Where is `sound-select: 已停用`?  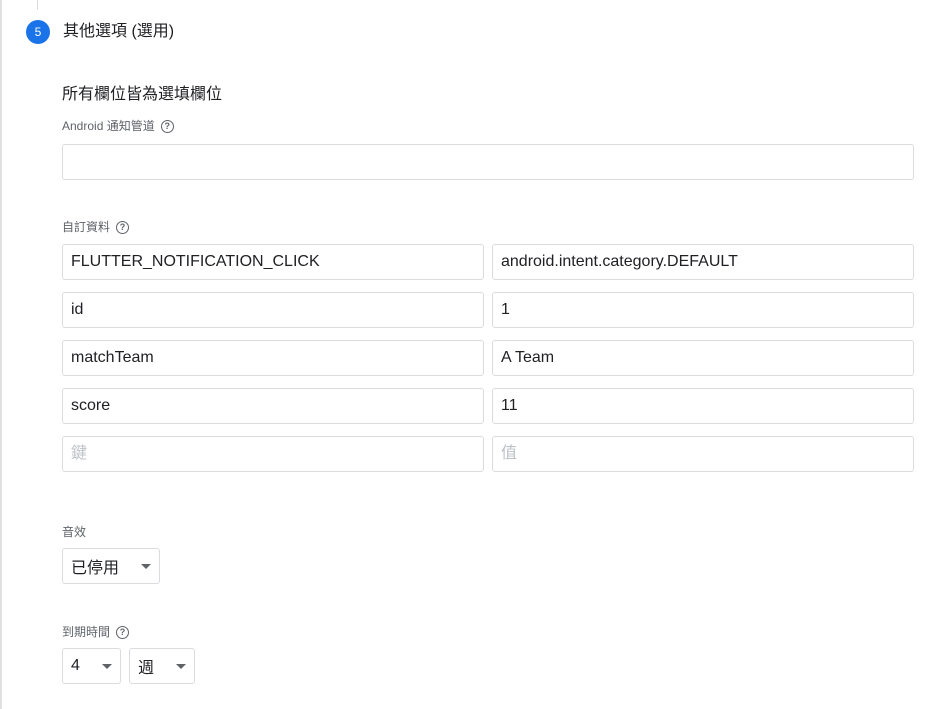 sound-select: 已停用 is located at coordinates (111, 566).